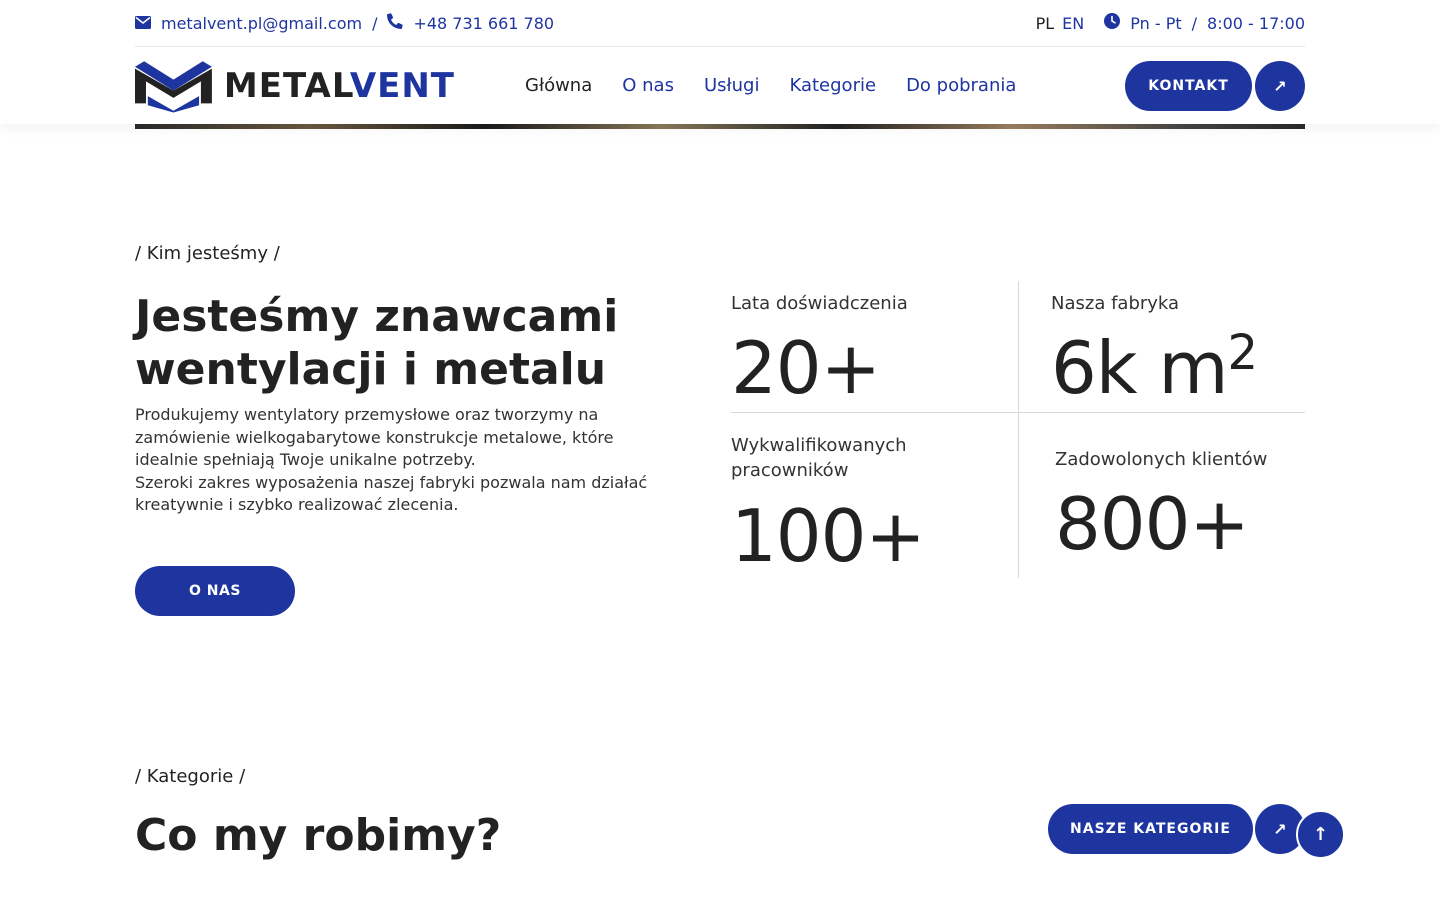  Describe the element at coordinates (286, 85) in the screenshot. I see `logo-text-metal: METAL` at that location.